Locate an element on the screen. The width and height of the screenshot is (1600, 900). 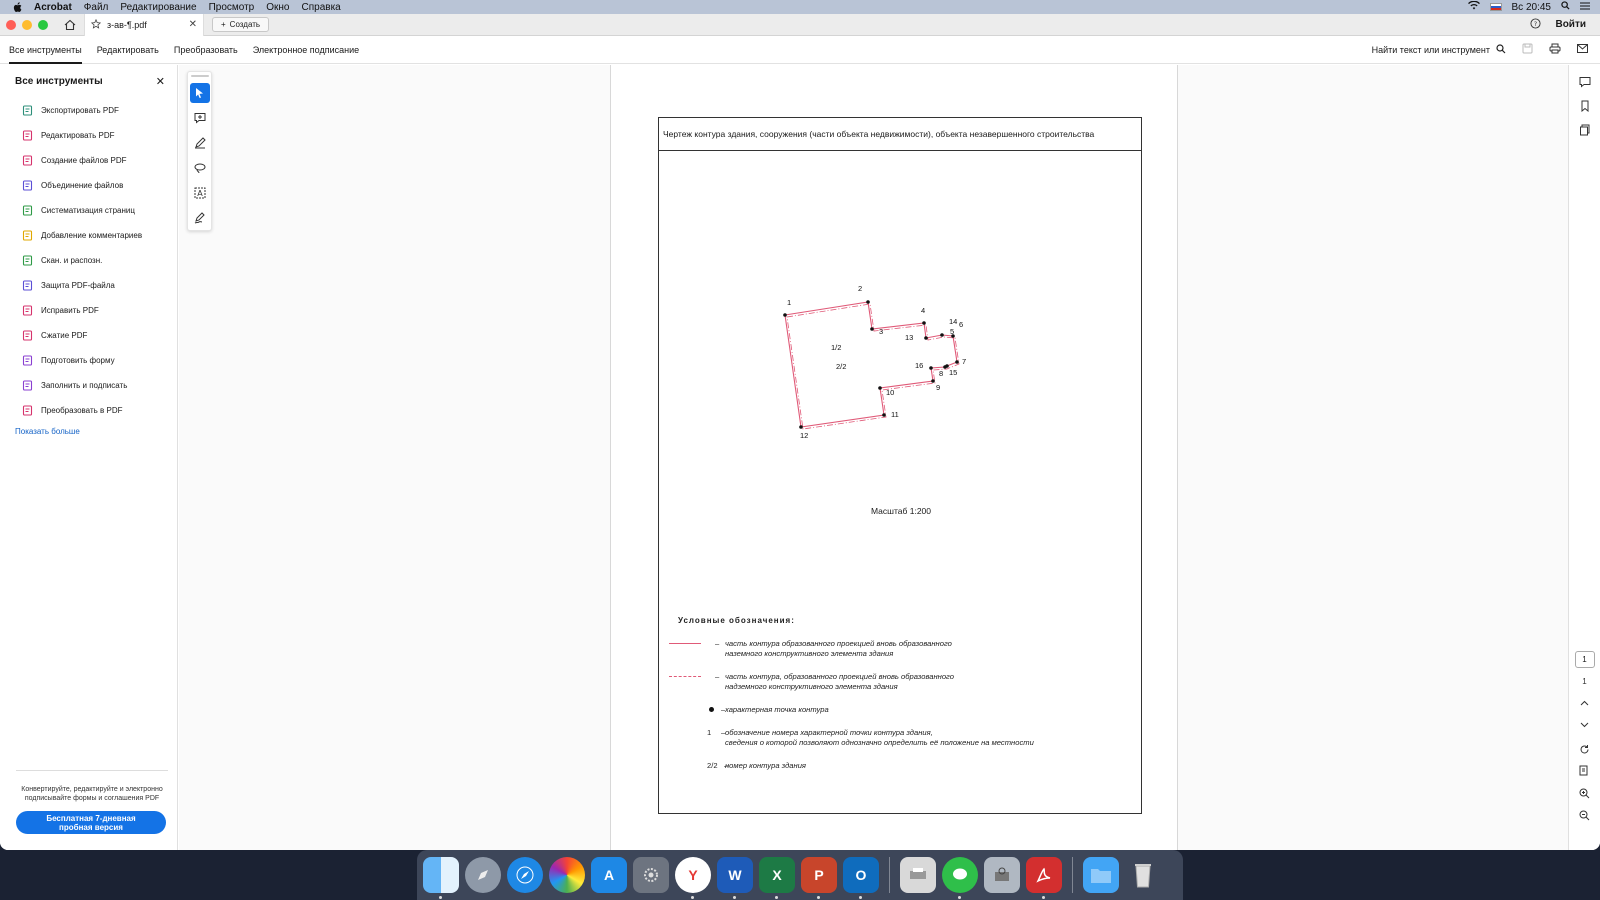
tool-item: Преобразовать в PDF is located at coordinates (88, 410).